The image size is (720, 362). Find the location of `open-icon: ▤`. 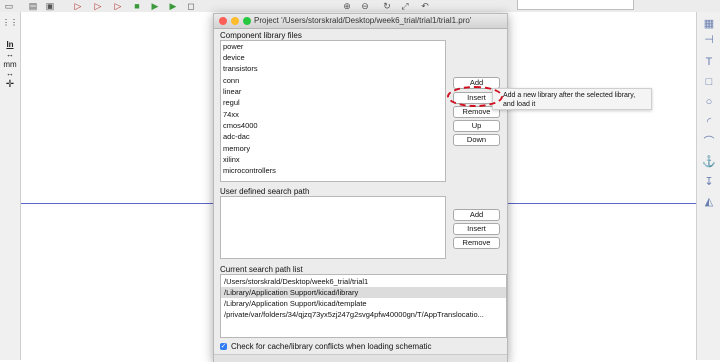

open-icon: ▤ is located at coordinates (33, 6).